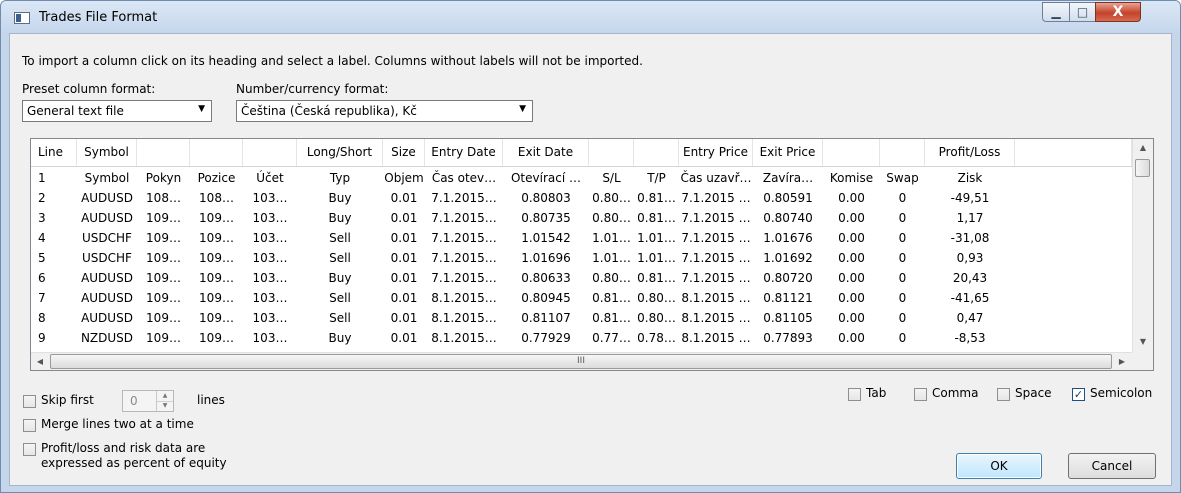 Image resolution: width=1181 pixels, height=493 pixels. Describe the element at coordinates (1142, 361) in the screenshot. I see `scrollbar-corner` at that location.